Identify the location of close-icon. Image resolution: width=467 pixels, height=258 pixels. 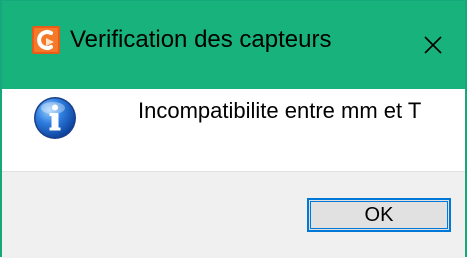
(433, 45).